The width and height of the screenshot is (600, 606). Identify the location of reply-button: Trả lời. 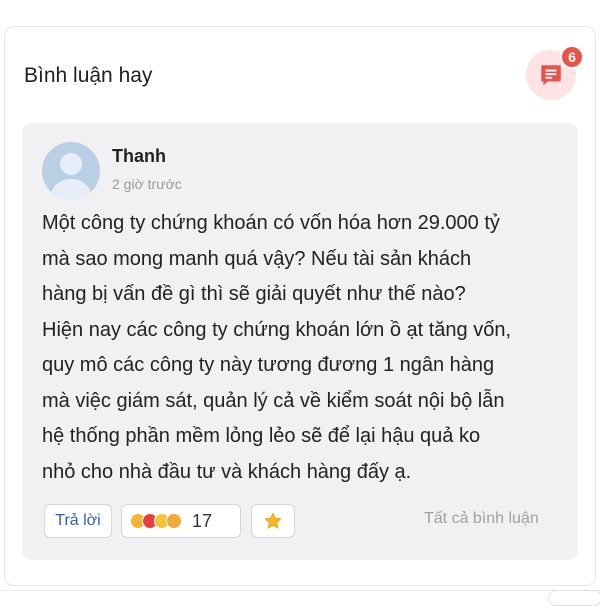
(78, 521).